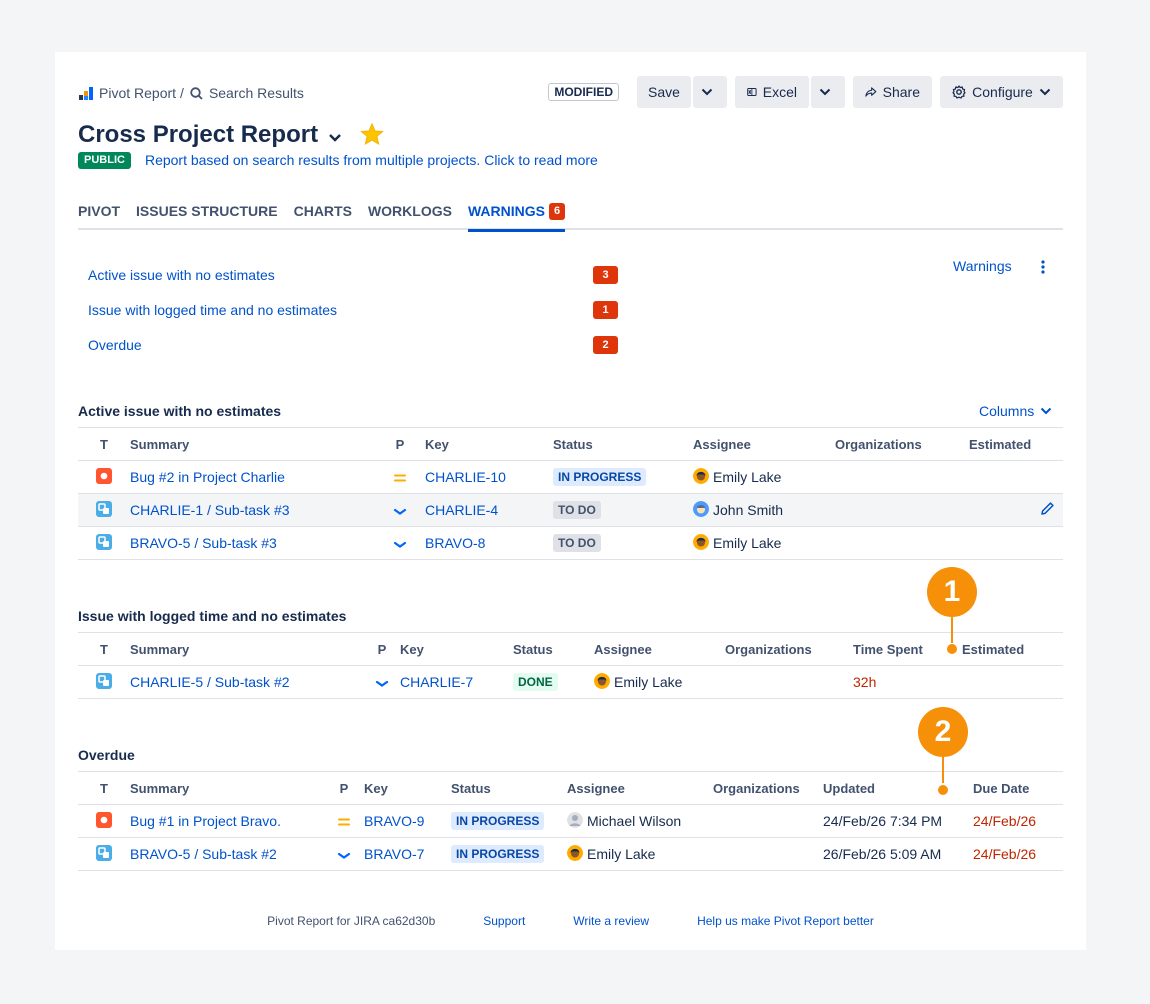 This screenshot has width=1150, height=1004. What do you see at coordinates (196, 93) in the screenshot?
I see `search-icon` at bounding box center [196, 93].